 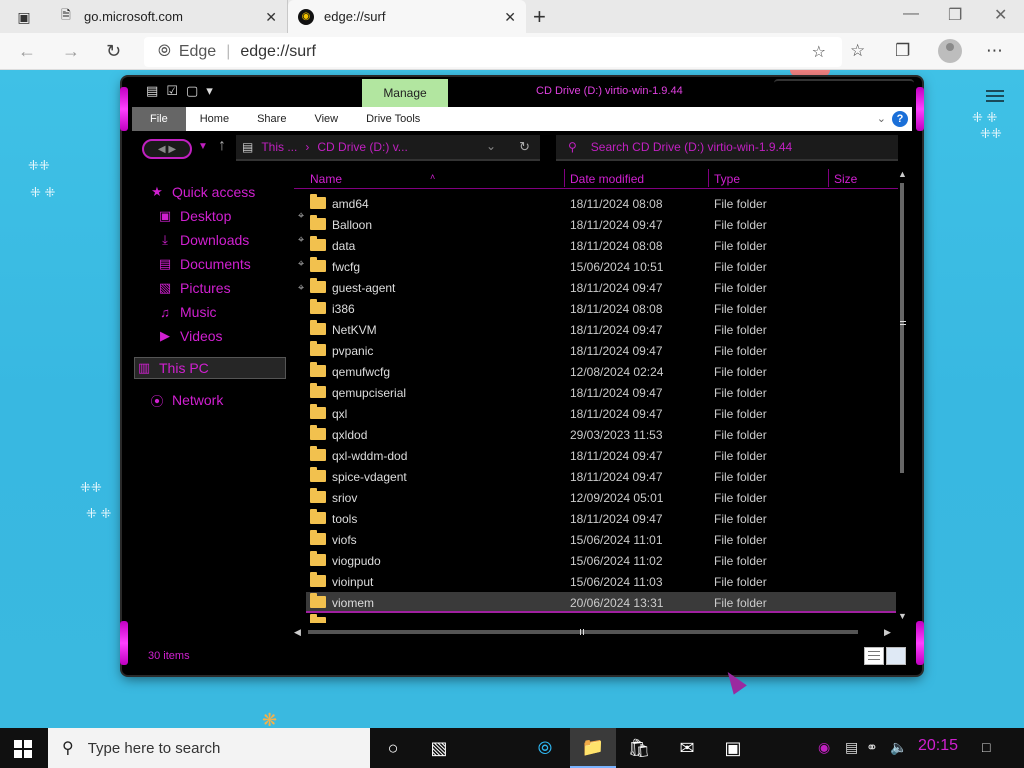 I want to click on sidebar-item-downloads: ⤓ Downloads ⌖, so click(x=230, y=240).